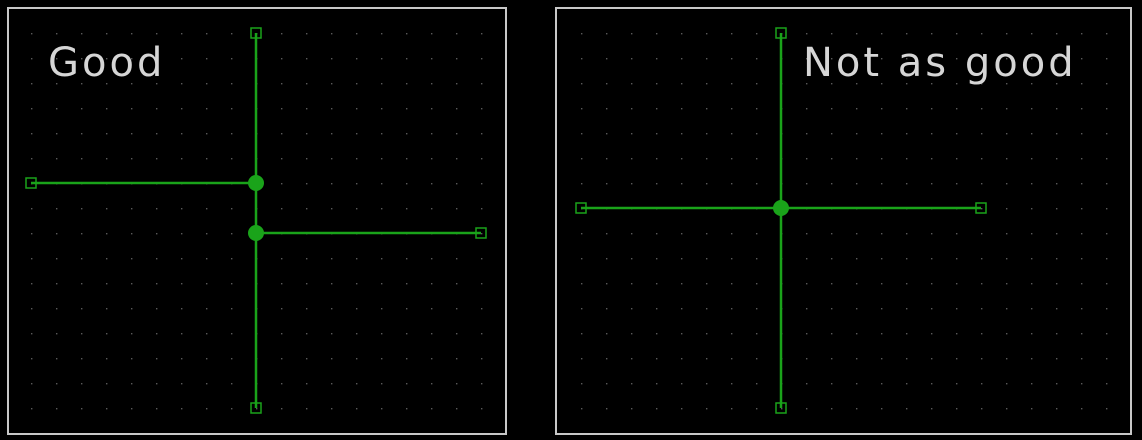 The width and height of the screenshot is (1142, 440). What do you see at coordinates (256, 233) in the screenshot?
I see `junction-lower-good` at bounding box center [256, 233].